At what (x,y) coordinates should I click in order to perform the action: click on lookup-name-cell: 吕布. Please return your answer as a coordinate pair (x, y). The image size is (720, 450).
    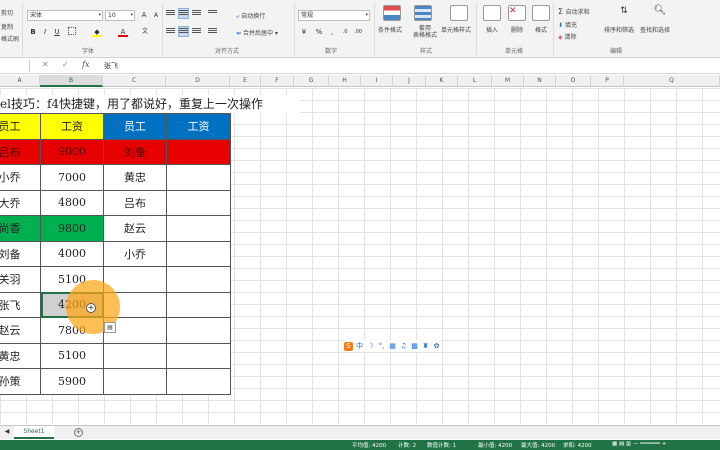
    Looking at the image, I should click on (135, 202).